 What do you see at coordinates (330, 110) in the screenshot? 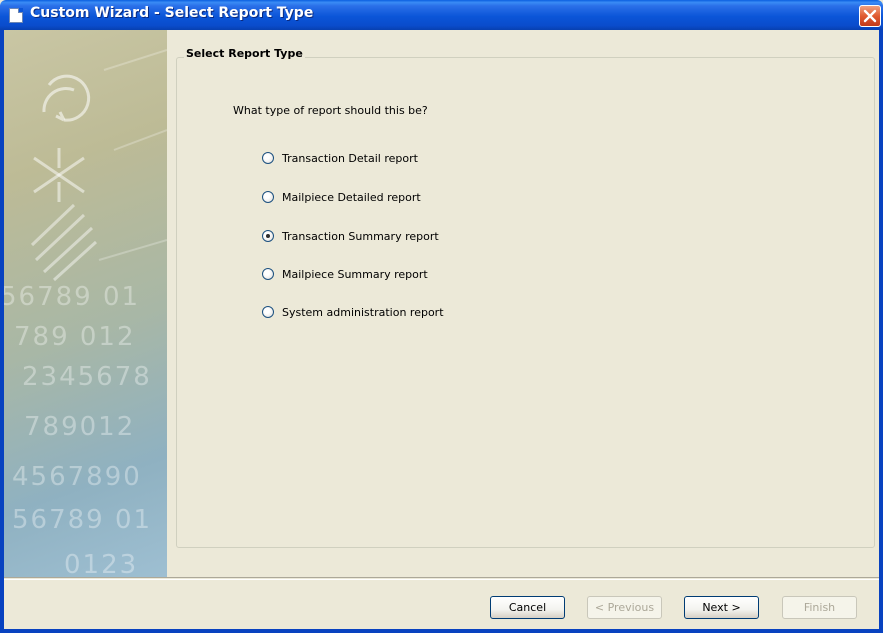
I see `question-label: What type of report should this be?` at bounding box center [330, 110].